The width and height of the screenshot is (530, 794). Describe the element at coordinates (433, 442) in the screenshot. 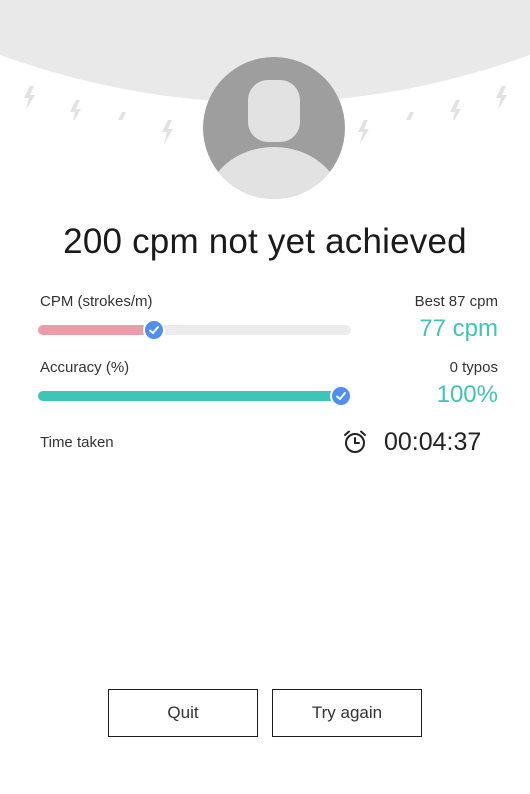

I see `time-value: 00:04:37` at that location.